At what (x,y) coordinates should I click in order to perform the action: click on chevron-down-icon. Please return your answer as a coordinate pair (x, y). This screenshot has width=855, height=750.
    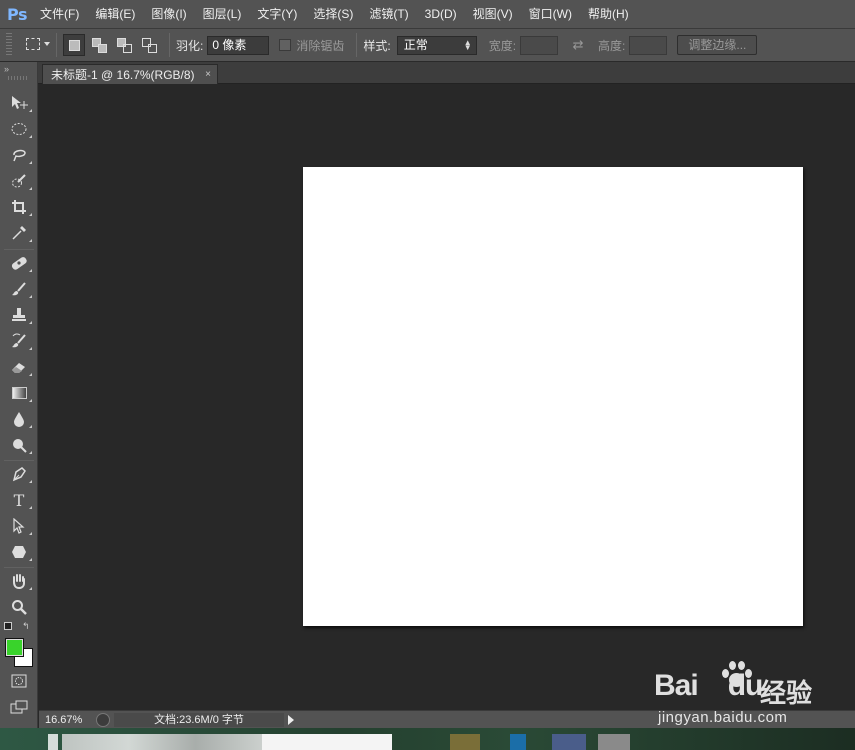
    Looking at the image, I should click on (47, 44).